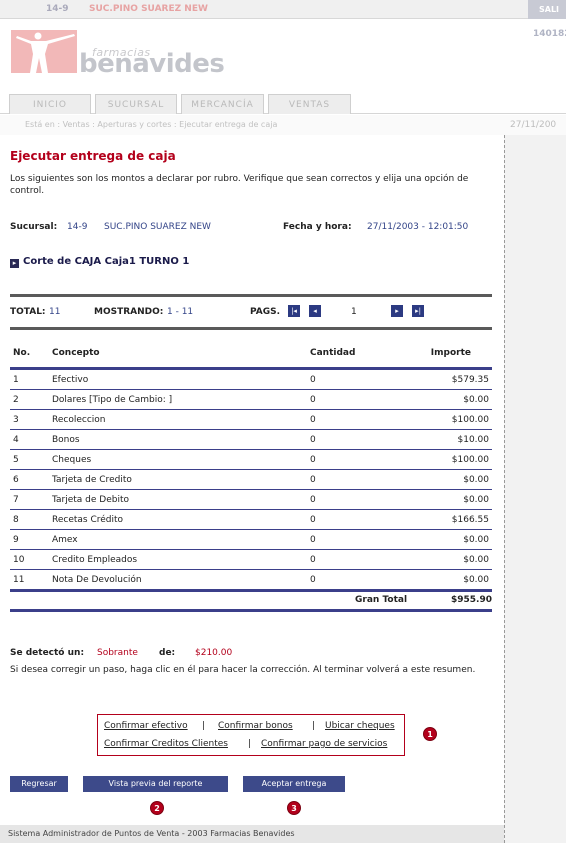 The width and height of the screenshot is (566, 843). What do you see at coordinates (251, 480) in the screenshot?
I see `table-row: 6 Tarjeta de Credito 0 $0.00` at bounding box center [251, 480].